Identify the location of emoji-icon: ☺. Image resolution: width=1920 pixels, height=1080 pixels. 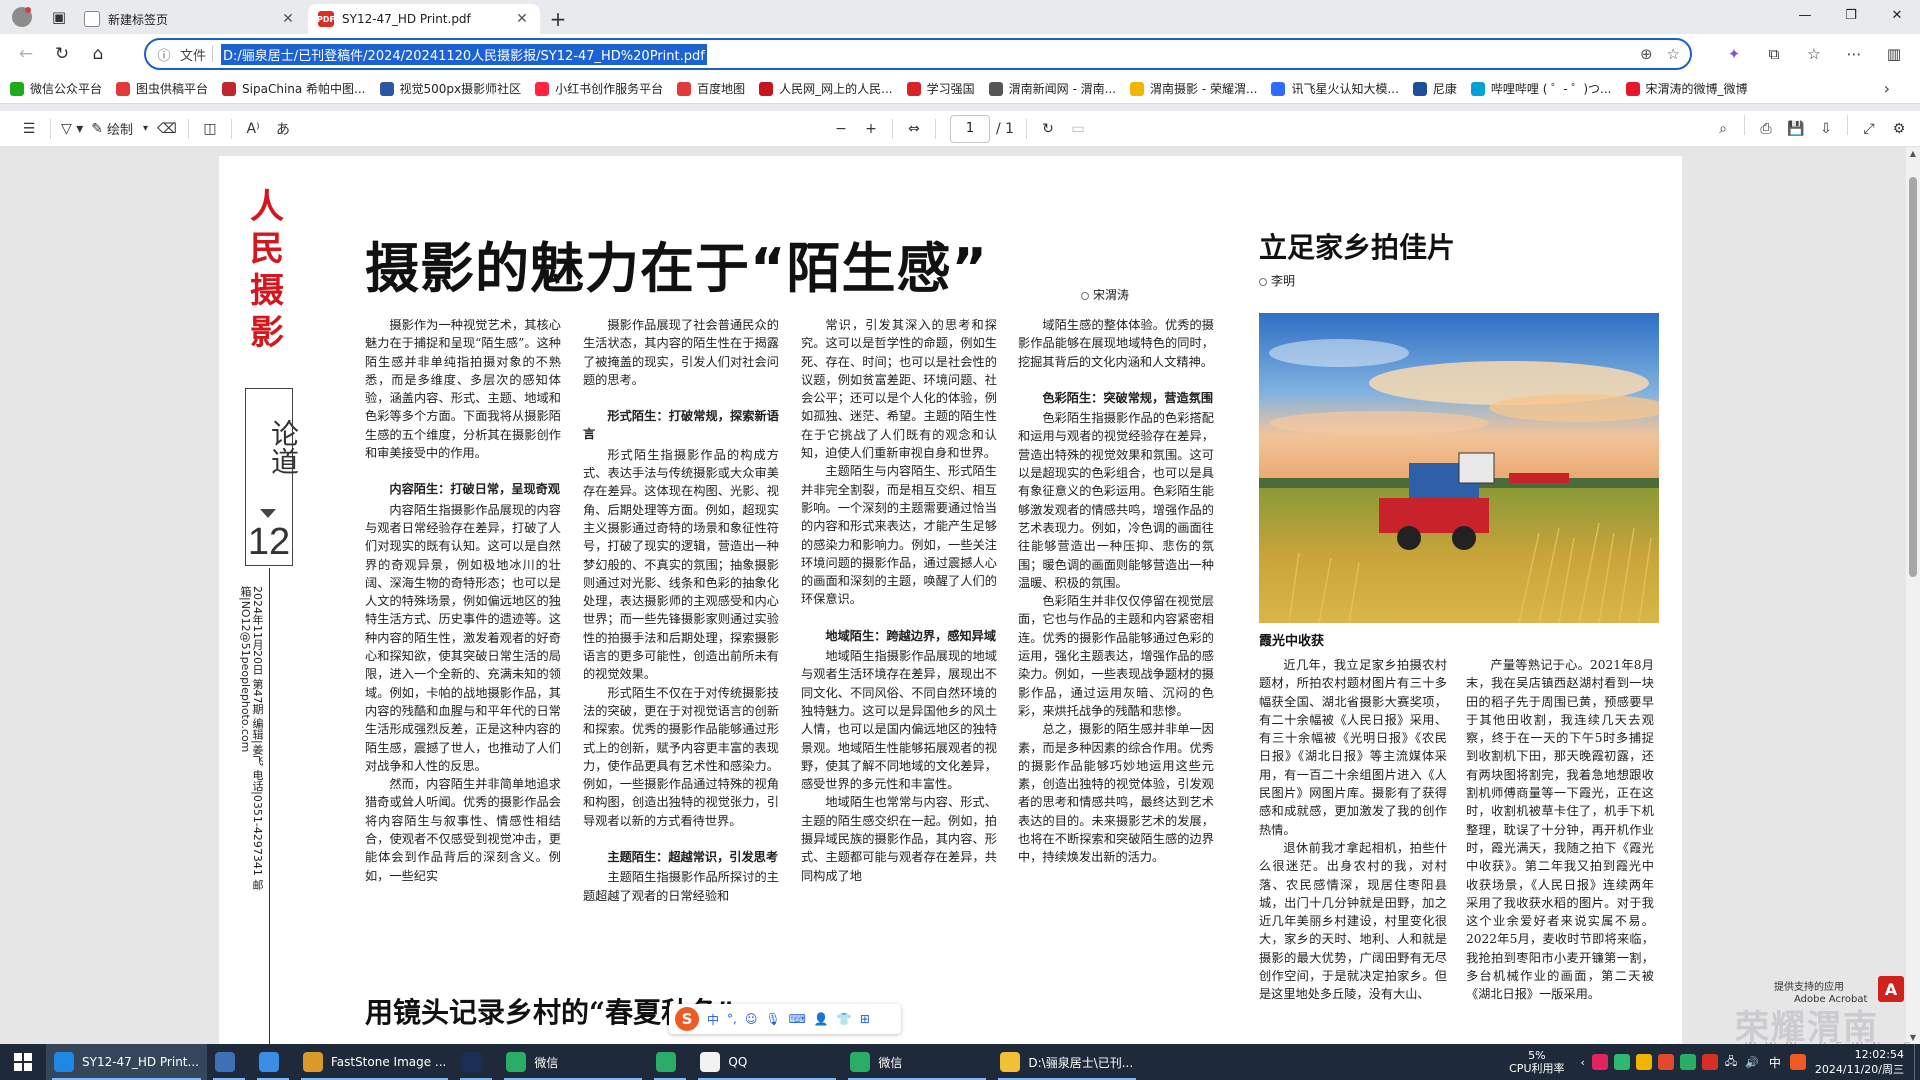
(751, 1019).